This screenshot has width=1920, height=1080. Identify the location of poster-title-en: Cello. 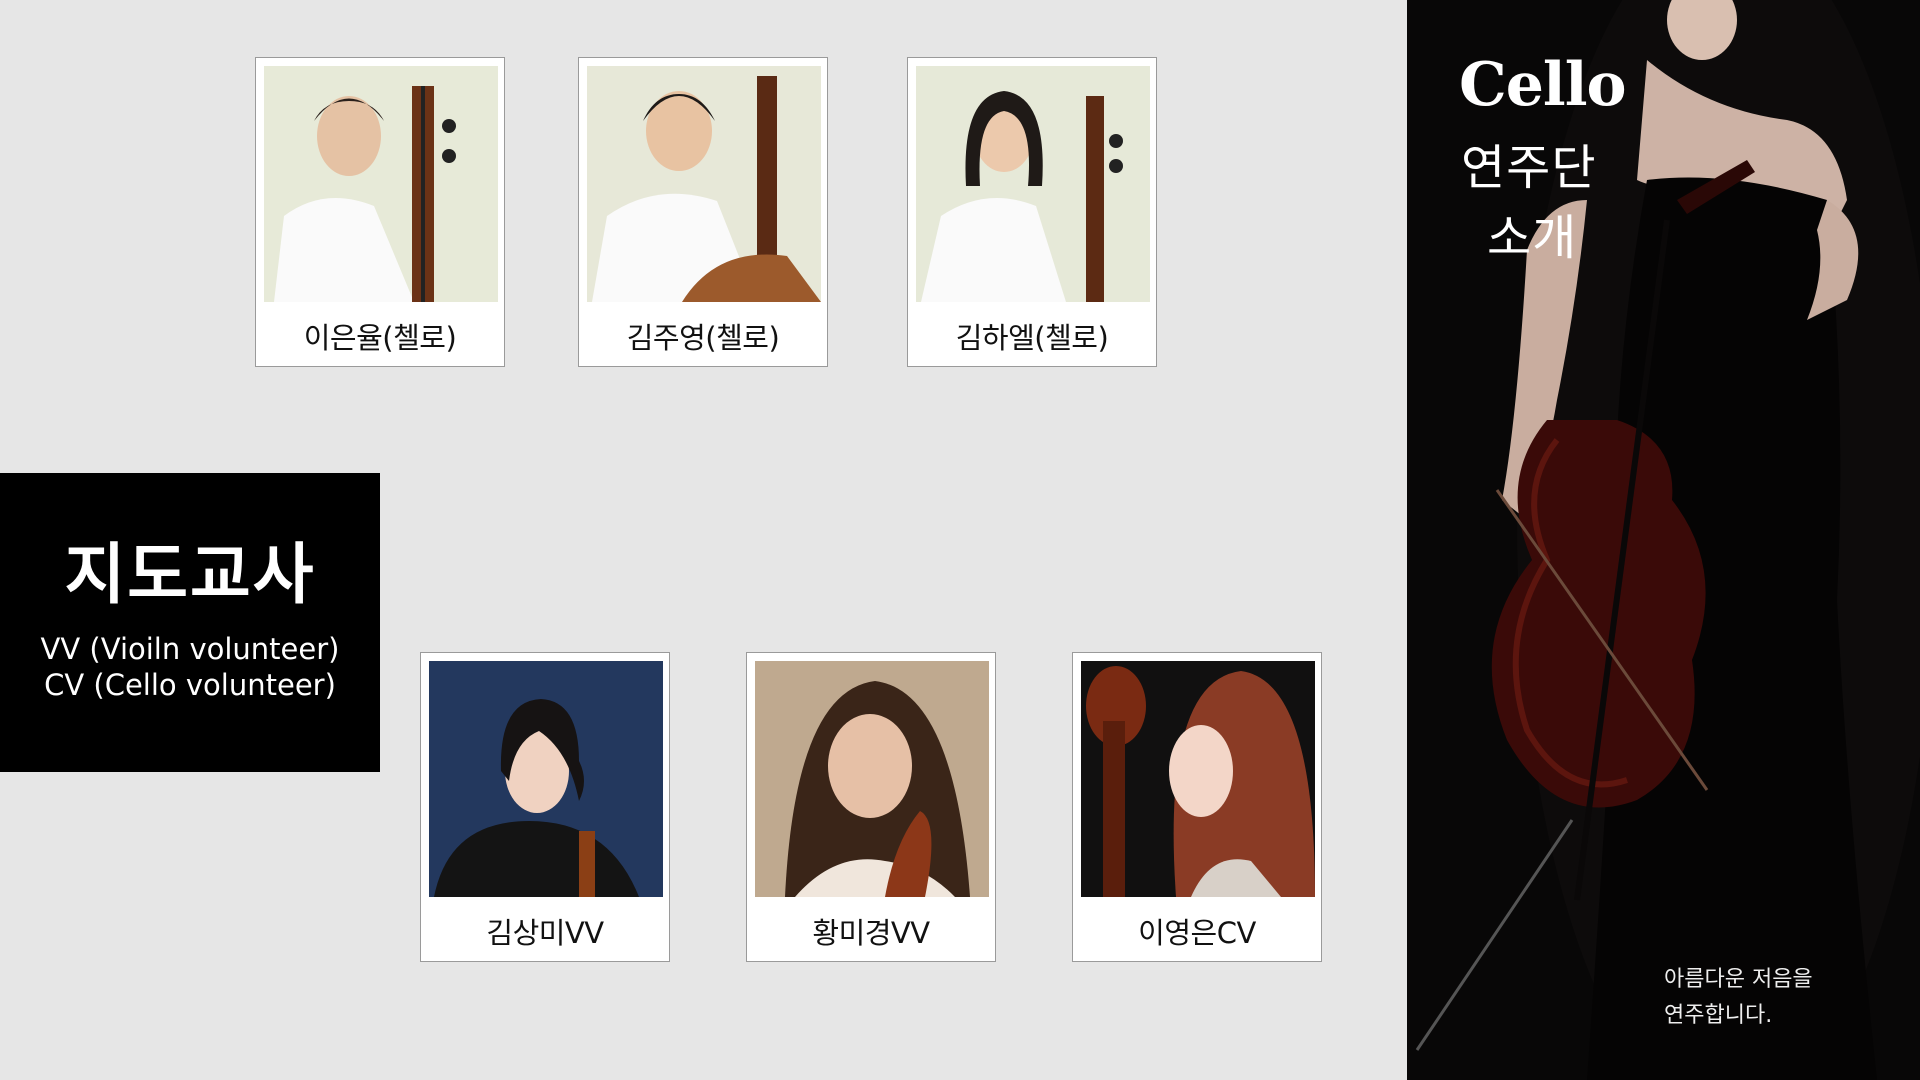
(1543, 85).